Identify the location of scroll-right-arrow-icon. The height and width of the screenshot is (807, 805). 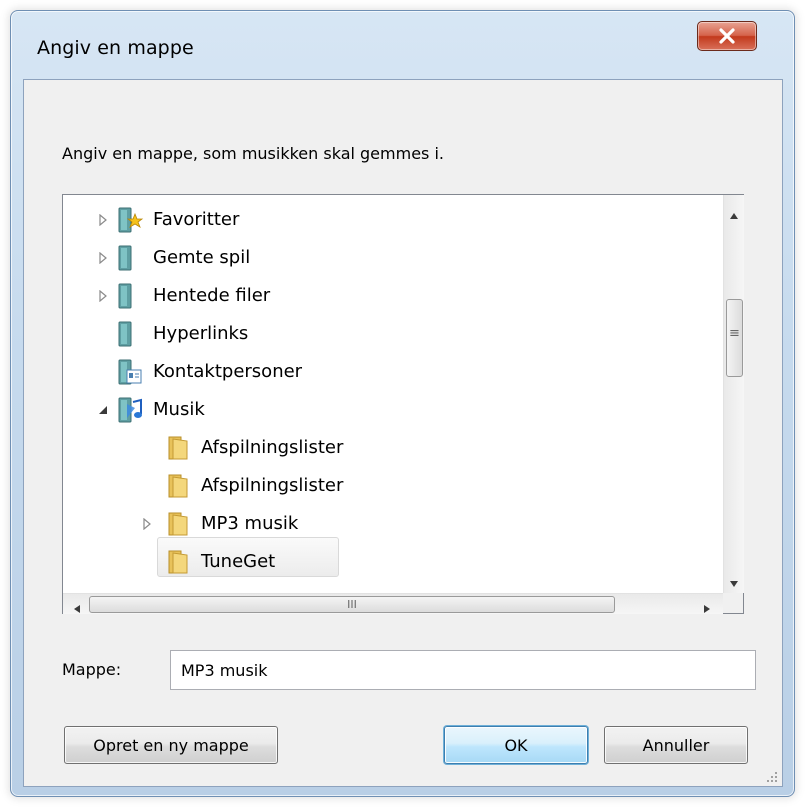
(707, 608).